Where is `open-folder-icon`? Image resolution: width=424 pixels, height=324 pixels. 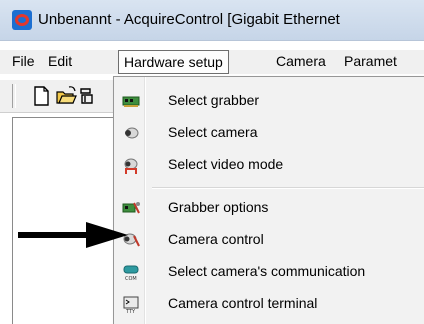 open-folder-icon is located at coordinates (66, 96).